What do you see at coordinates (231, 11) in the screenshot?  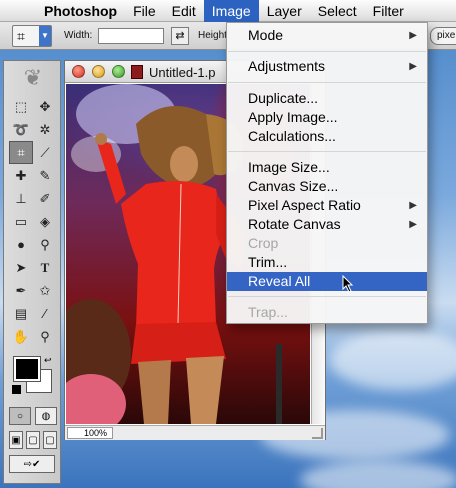 I see `menu-image: Image` at bounding box center [231, 11].